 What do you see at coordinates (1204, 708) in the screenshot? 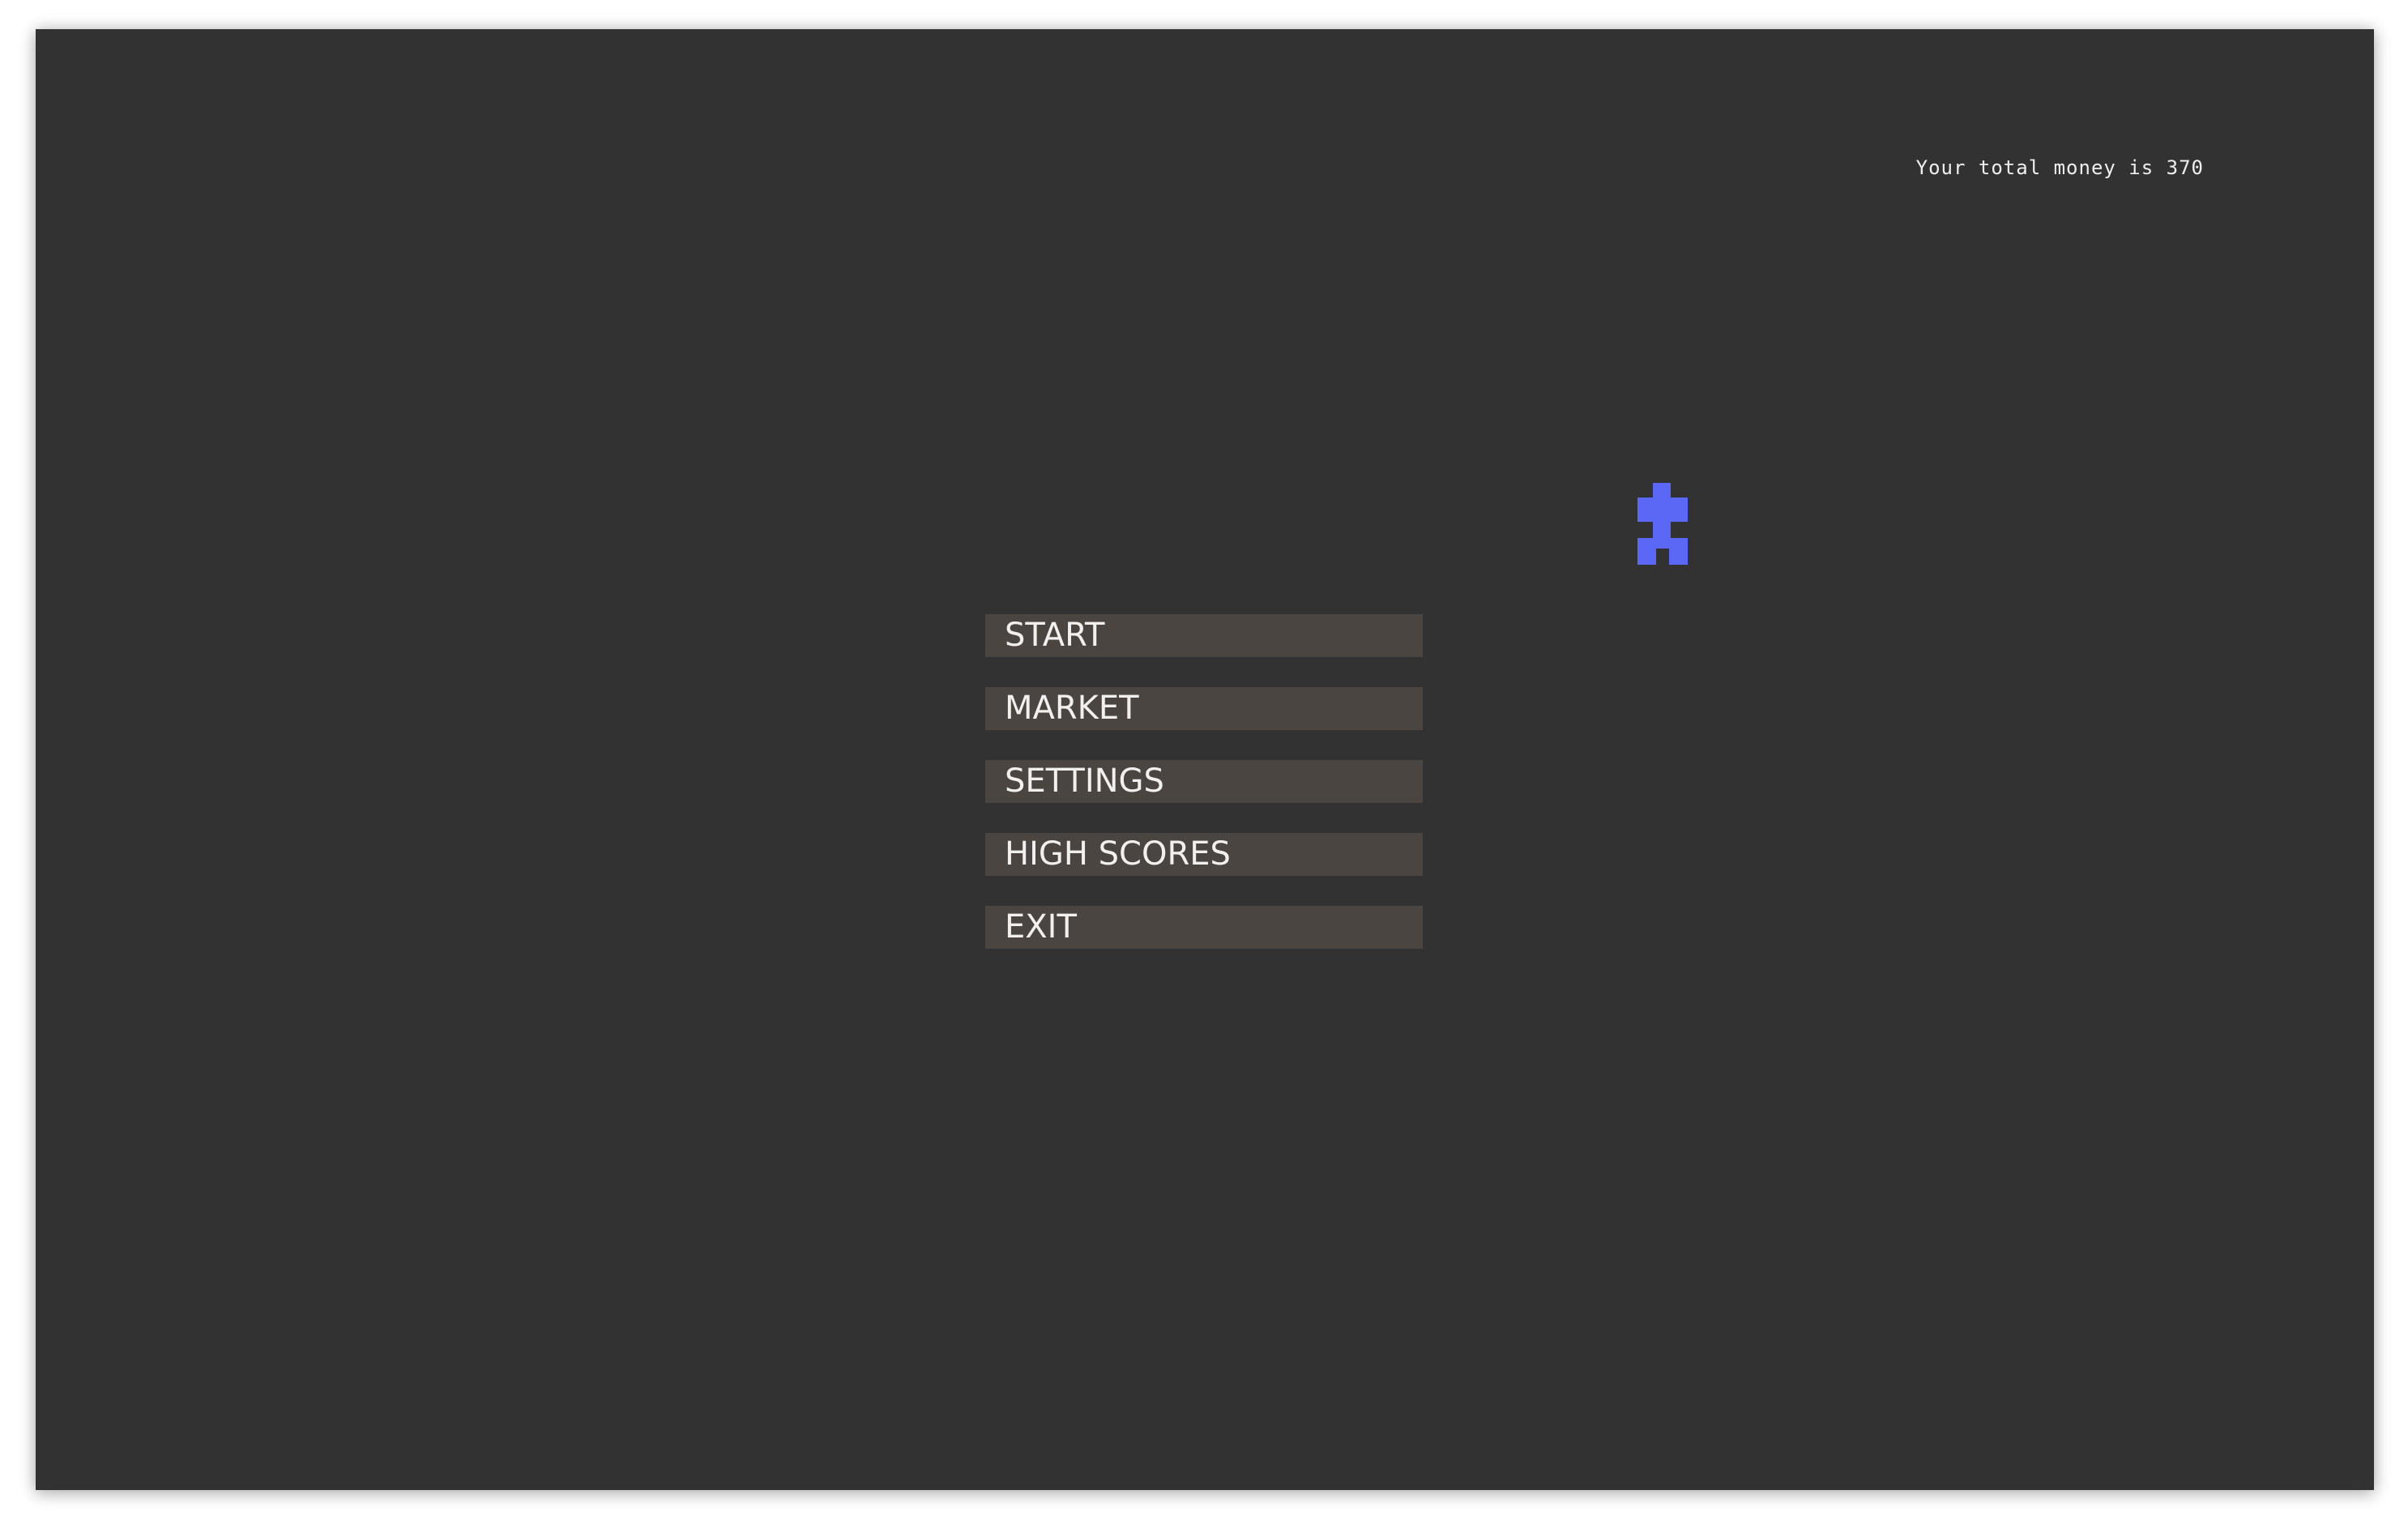
I see `market-button: MARKET` at bounding box center [1204, 708].